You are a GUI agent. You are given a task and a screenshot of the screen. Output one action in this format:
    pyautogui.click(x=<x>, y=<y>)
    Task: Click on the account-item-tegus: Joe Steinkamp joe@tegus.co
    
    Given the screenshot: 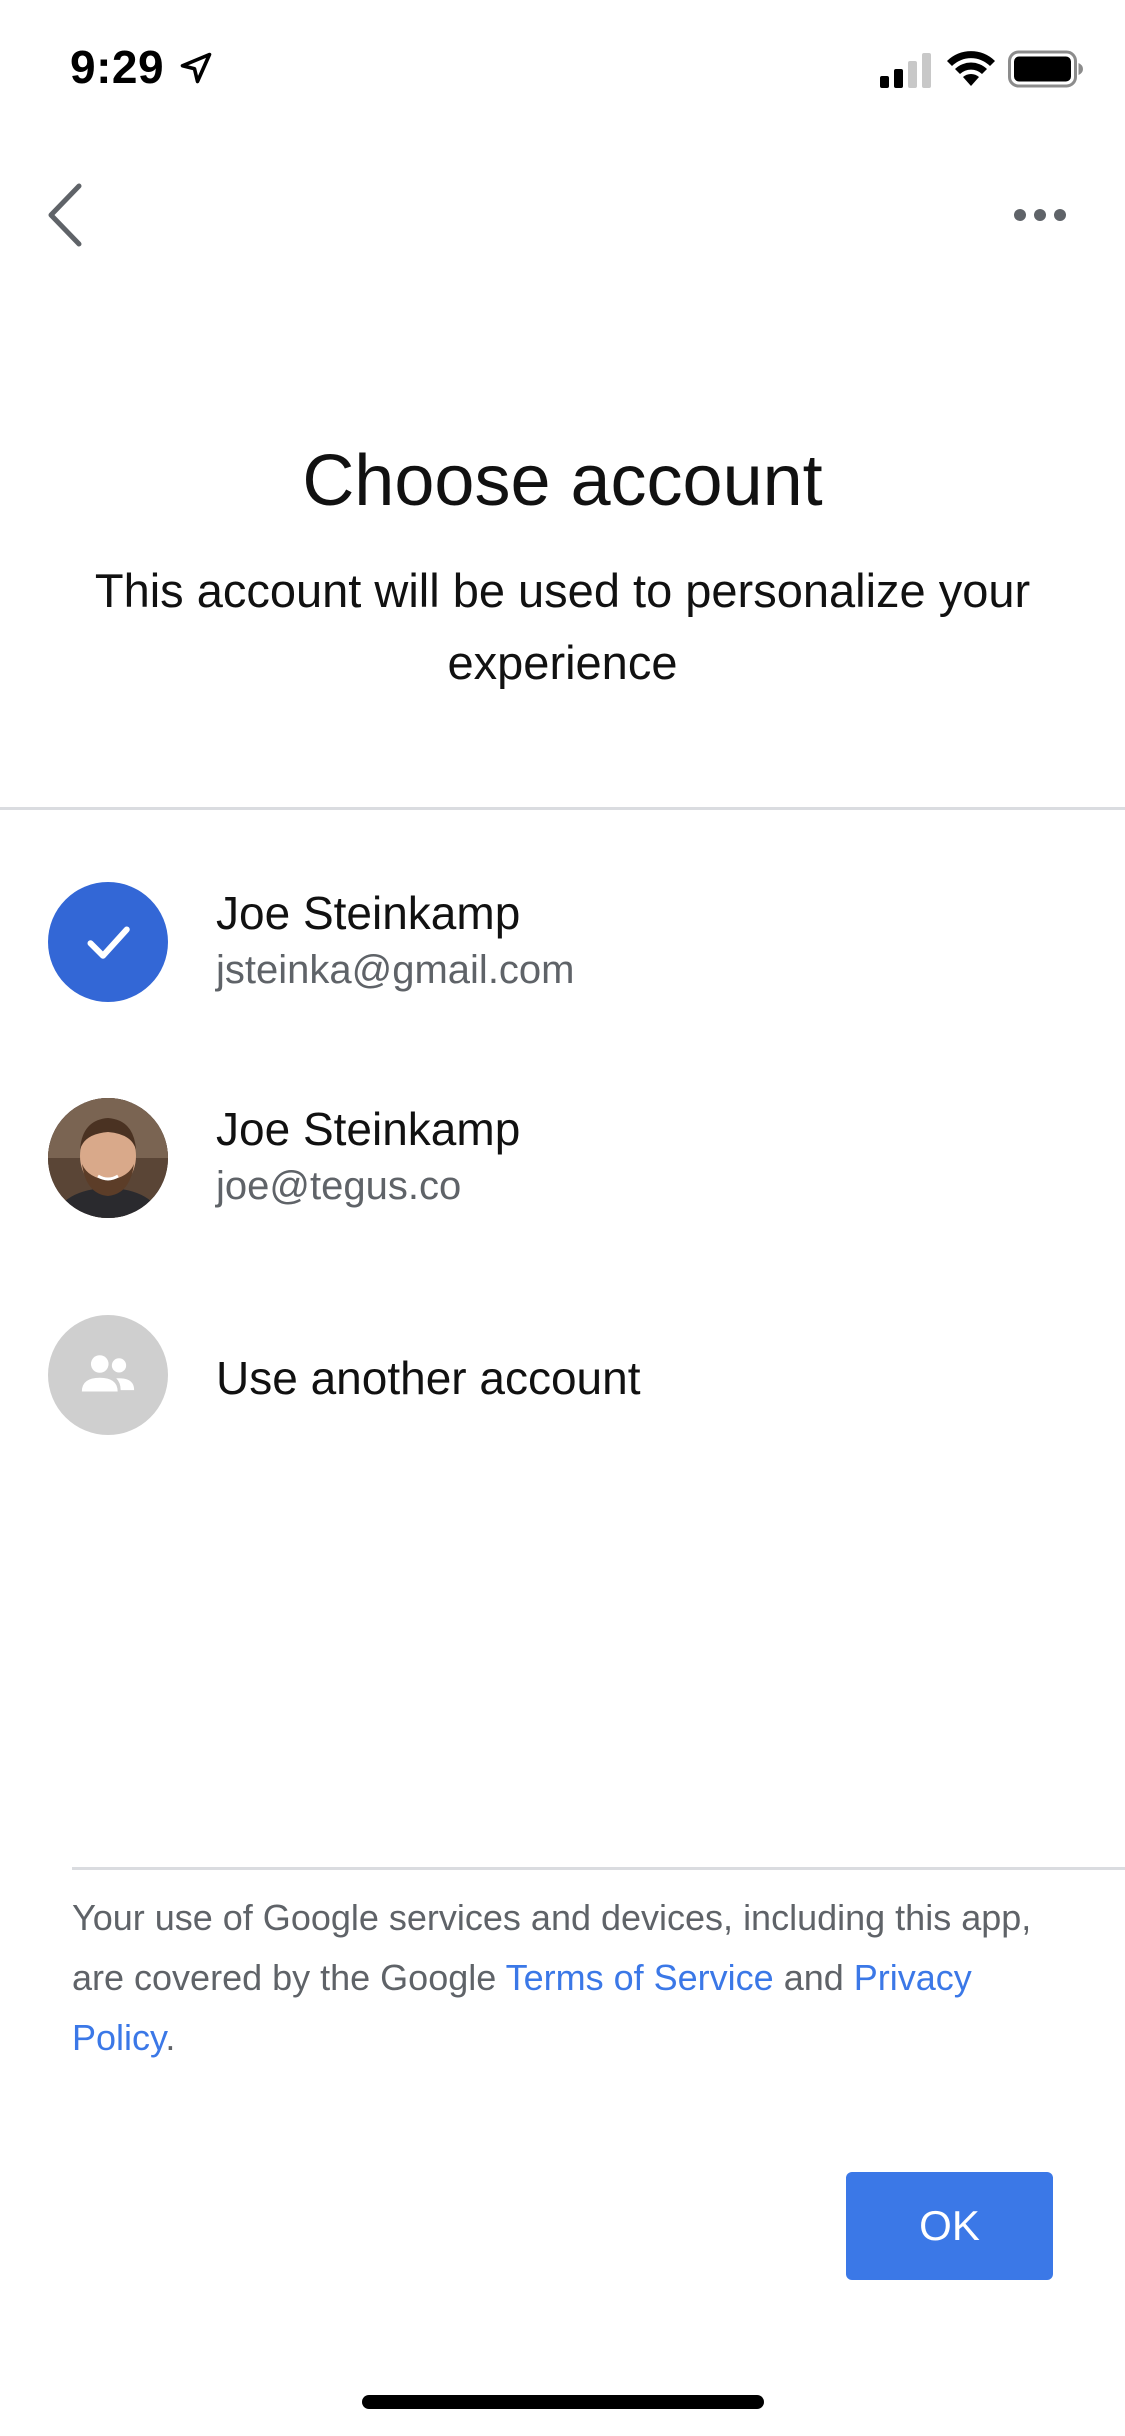 What is the action you would take?
    pyautogui.click(x=562, y=1158)
    